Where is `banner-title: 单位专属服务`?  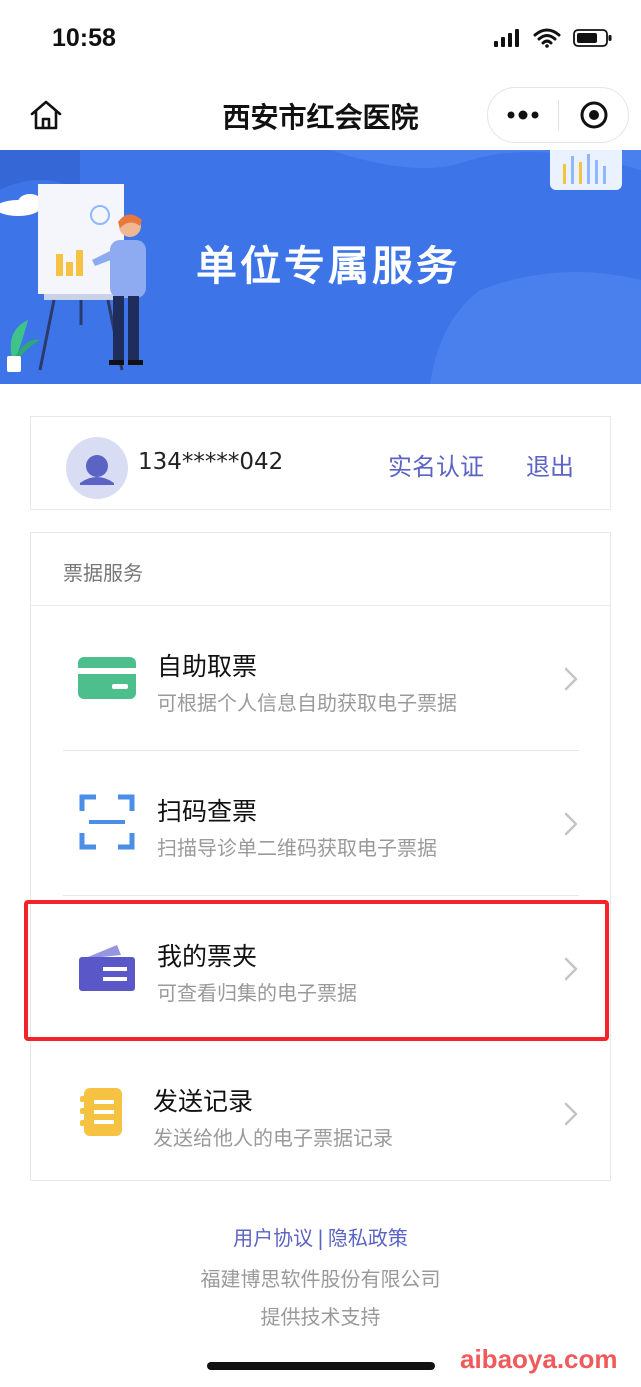
banner-title: 单位专属服务 is located at coordinates (328, 266).